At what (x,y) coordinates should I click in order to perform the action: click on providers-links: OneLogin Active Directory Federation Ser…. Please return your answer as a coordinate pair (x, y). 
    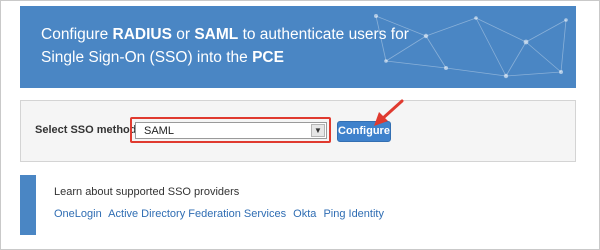
    Looking at the image, I should click on (221, 214).